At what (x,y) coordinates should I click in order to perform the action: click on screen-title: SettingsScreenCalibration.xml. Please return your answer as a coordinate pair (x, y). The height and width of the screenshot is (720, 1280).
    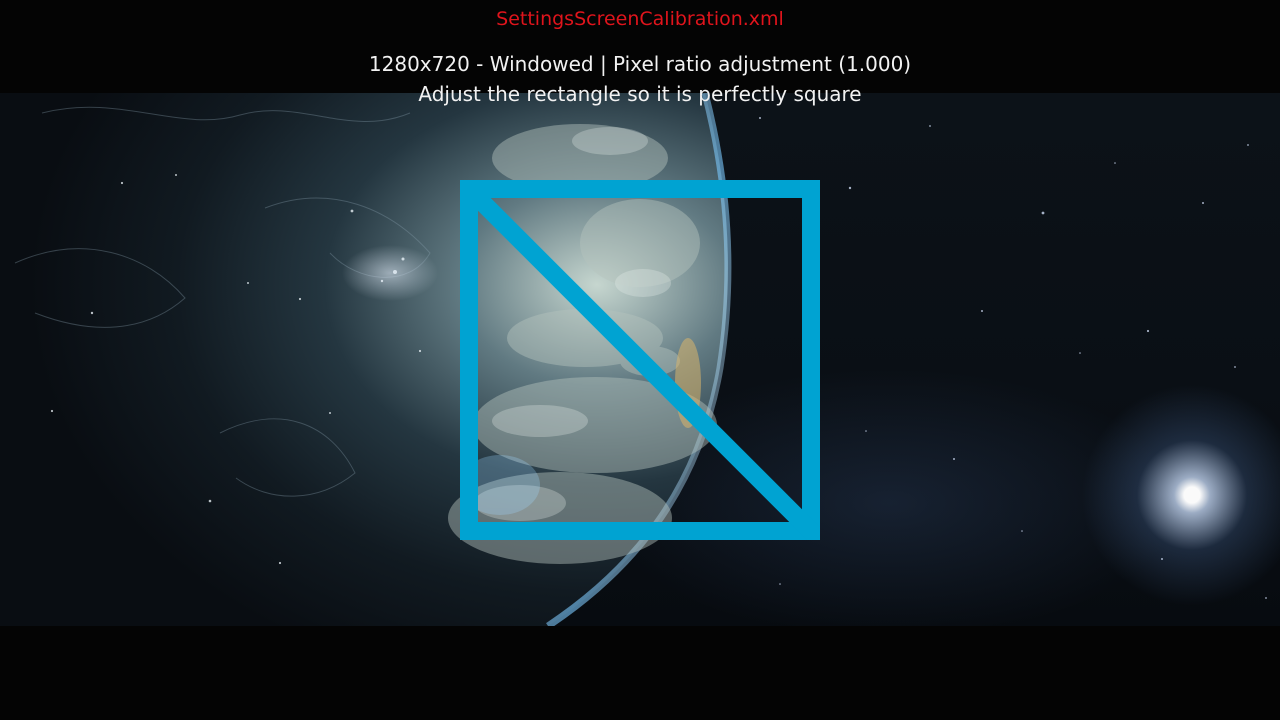
    Looking at the image, I should click on (640, 19).